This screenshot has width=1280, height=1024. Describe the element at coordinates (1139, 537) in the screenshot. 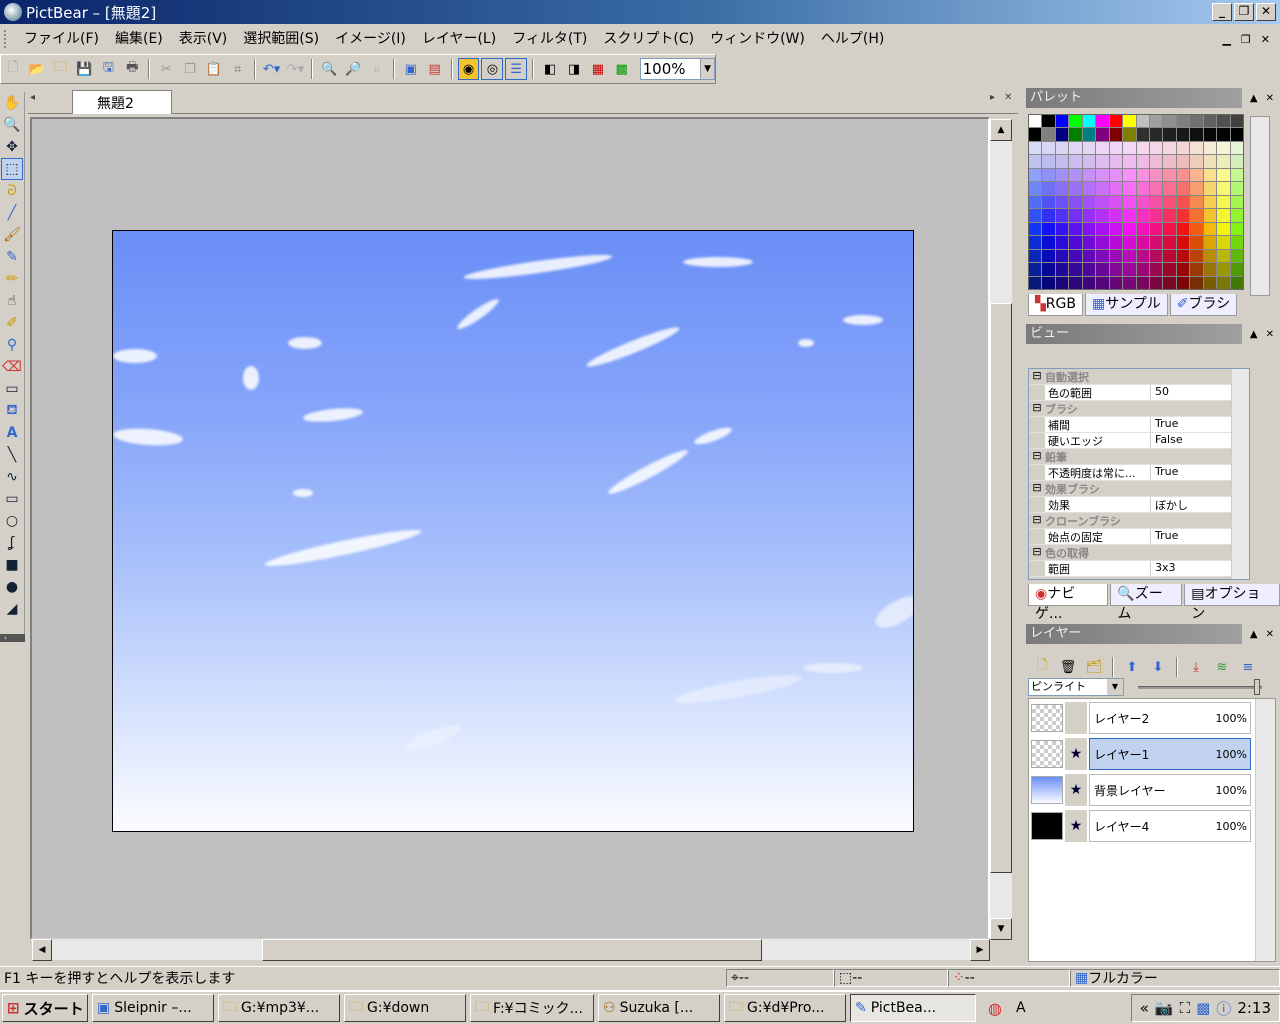

I see `property-row: 始点の固定 True` at that location.